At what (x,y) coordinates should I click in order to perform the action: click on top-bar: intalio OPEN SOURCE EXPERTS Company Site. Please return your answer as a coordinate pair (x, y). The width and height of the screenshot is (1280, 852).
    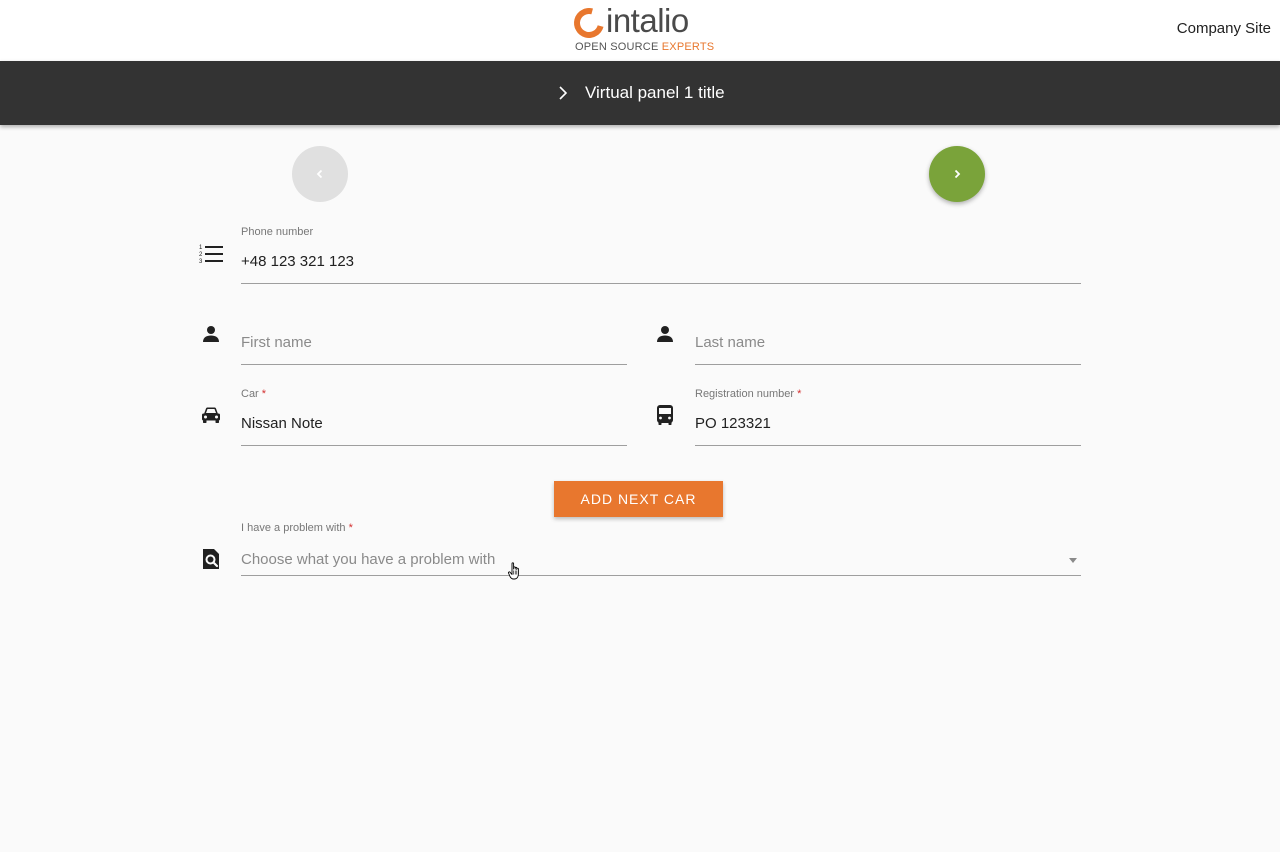
    Looking at the image, I should click on (640, 30).